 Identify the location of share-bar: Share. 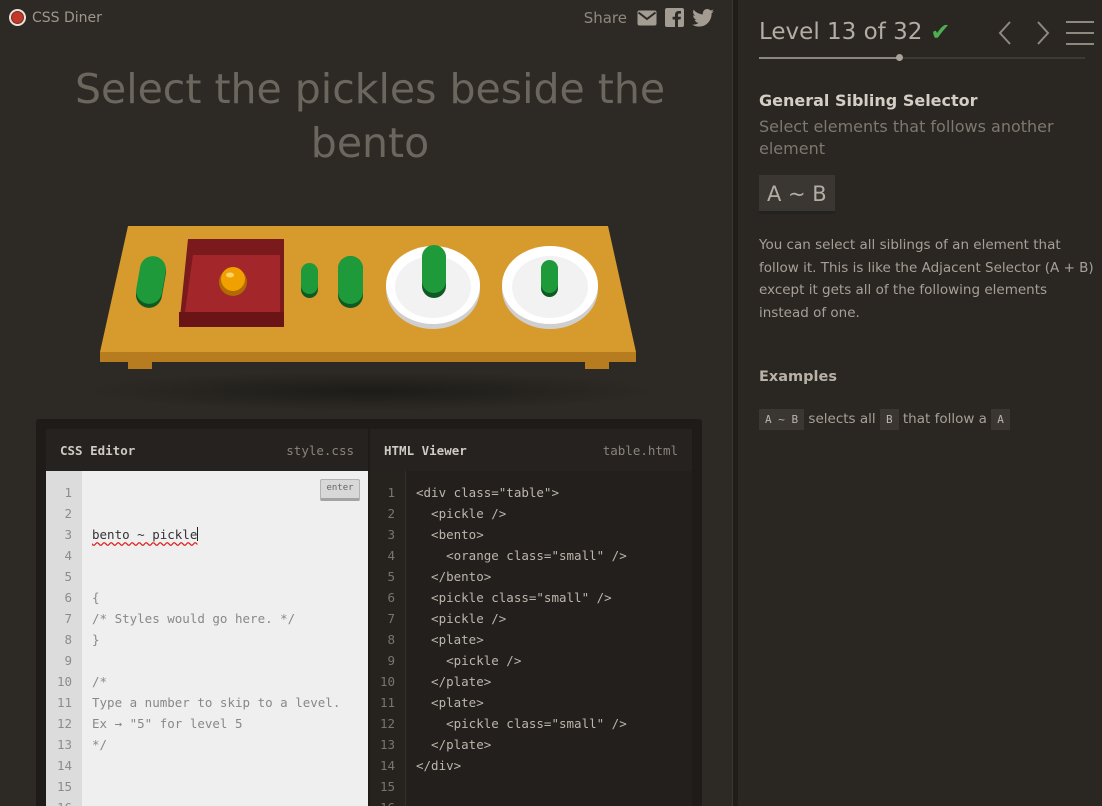
(649, 17).